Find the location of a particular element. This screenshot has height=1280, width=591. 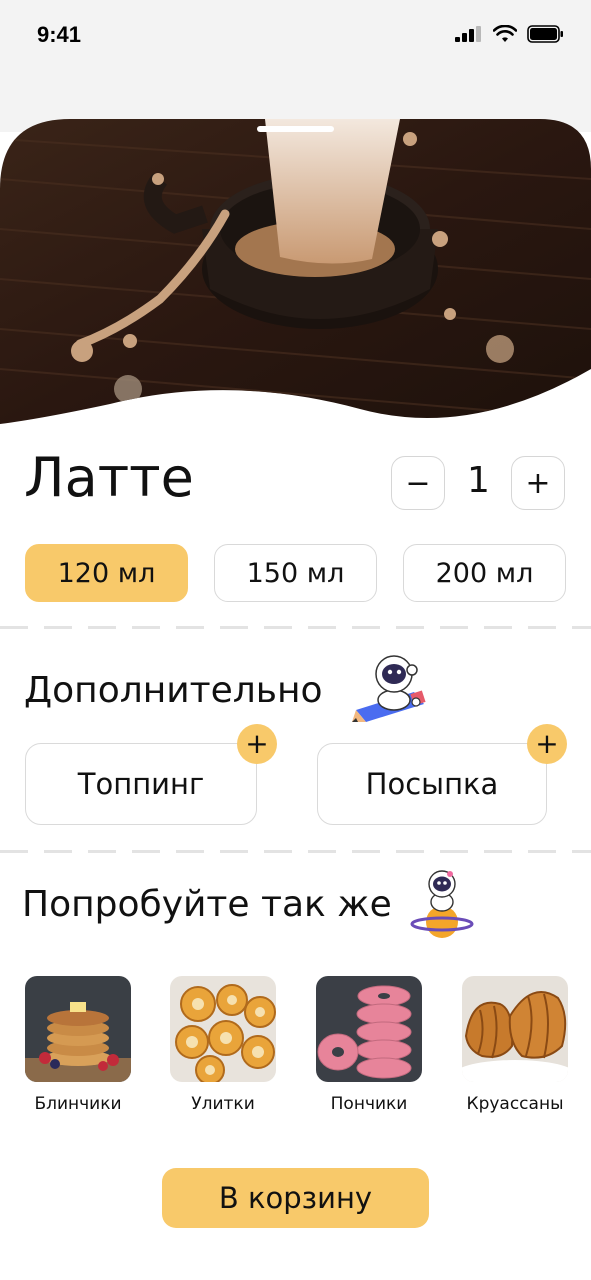

add-sprinkles-button: + is located at coordinates (547, 744).